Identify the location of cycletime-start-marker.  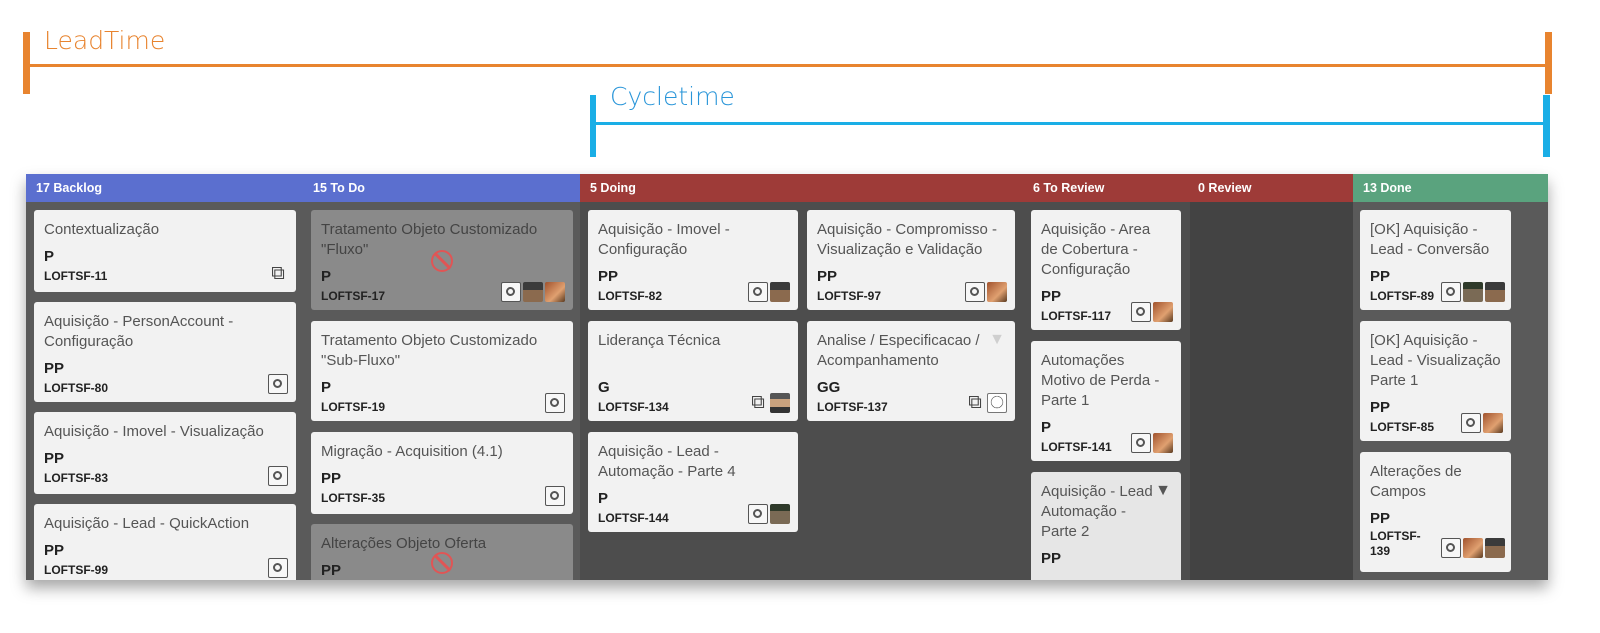
(593, 126).